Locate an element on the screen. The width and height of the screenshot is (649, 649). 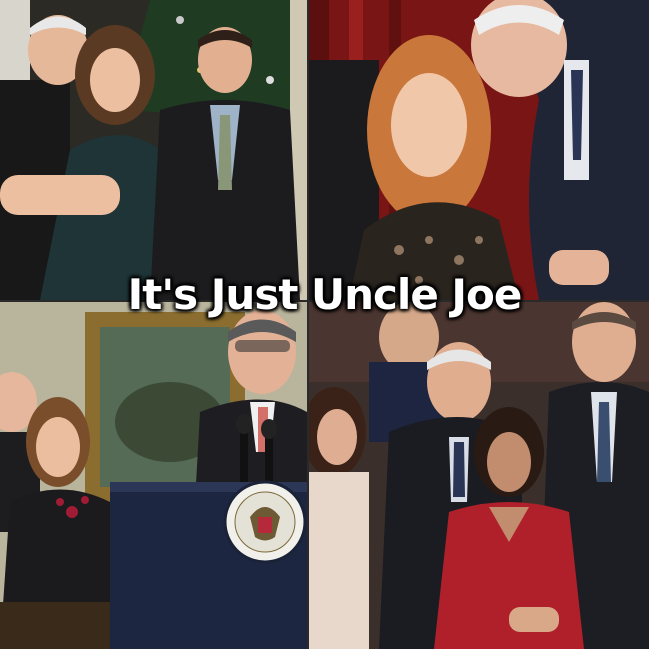
meme-caption: It's Just Uncle Joe is located at coordinates (325, 294).